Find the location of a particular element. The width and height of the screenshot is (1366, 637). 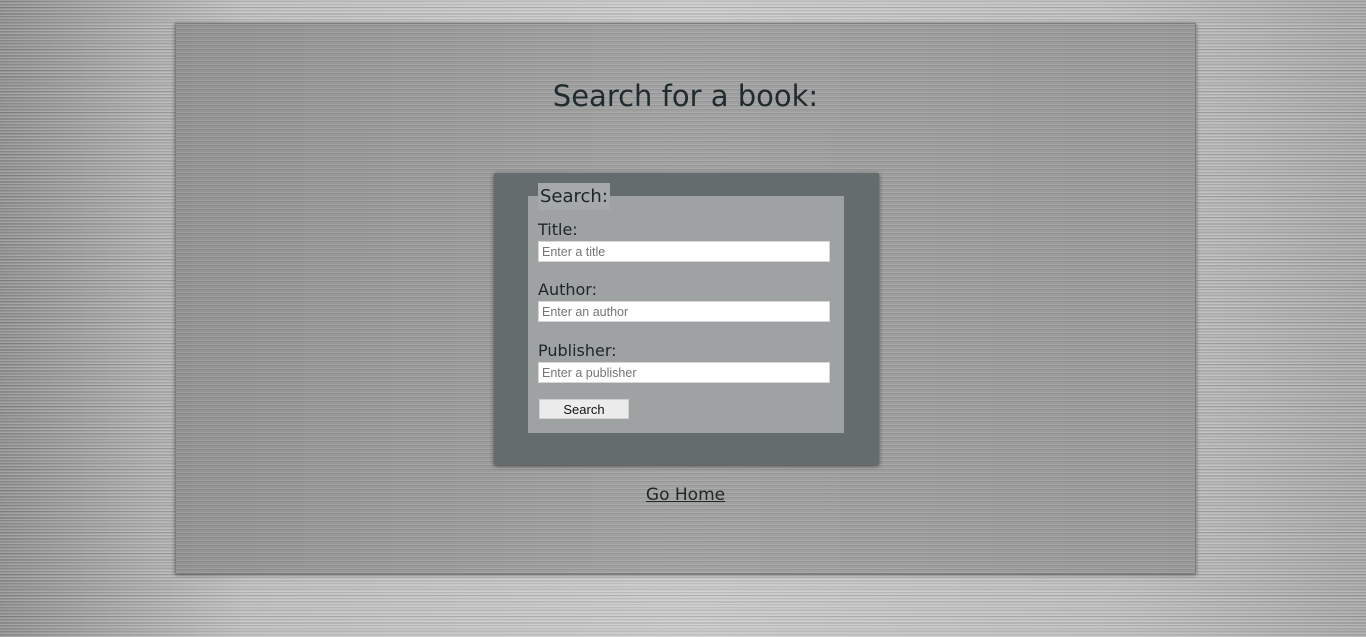

publisher-label: Publisher: is located at coordinates (577, 350).